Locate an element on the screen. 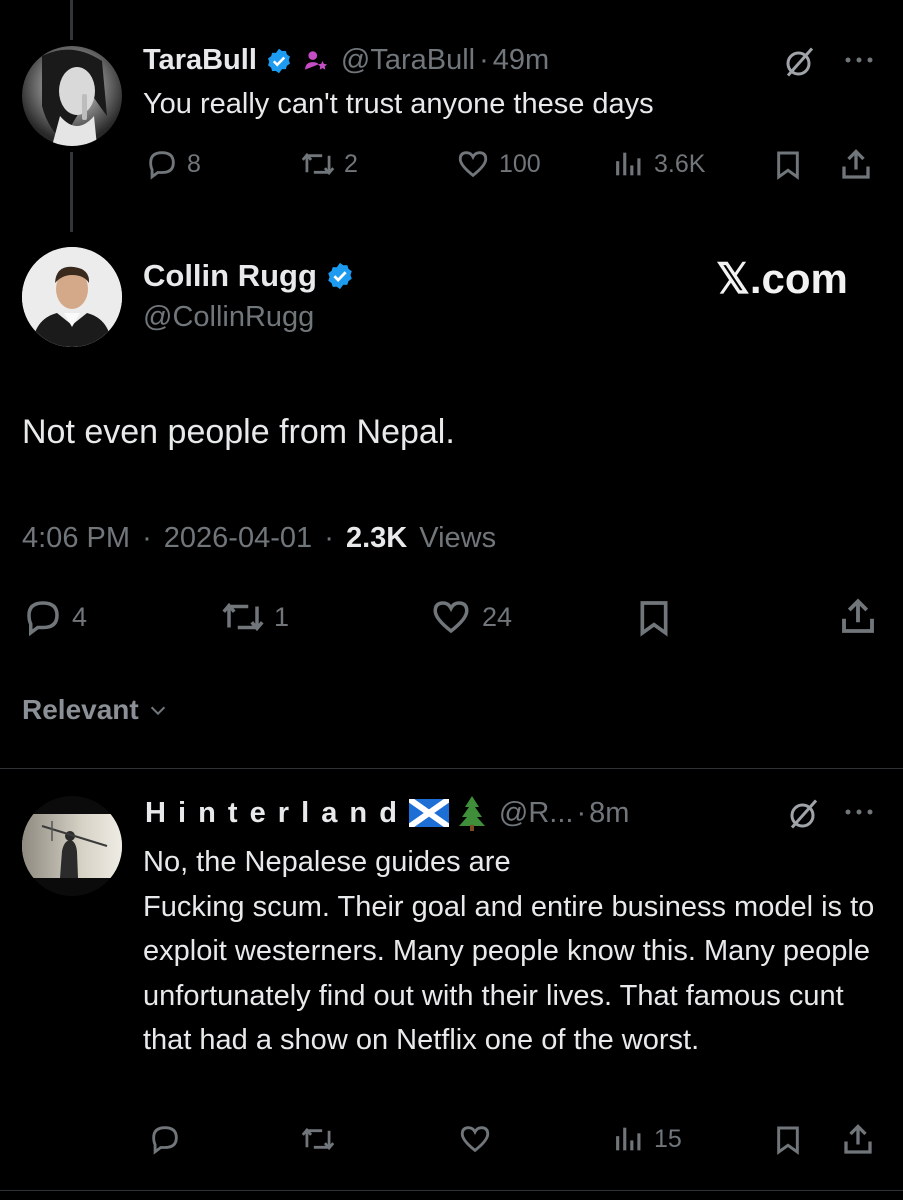 This screenshot has height=1200, width=903. views-count: 3.6K is located at coordinates (680, 163).